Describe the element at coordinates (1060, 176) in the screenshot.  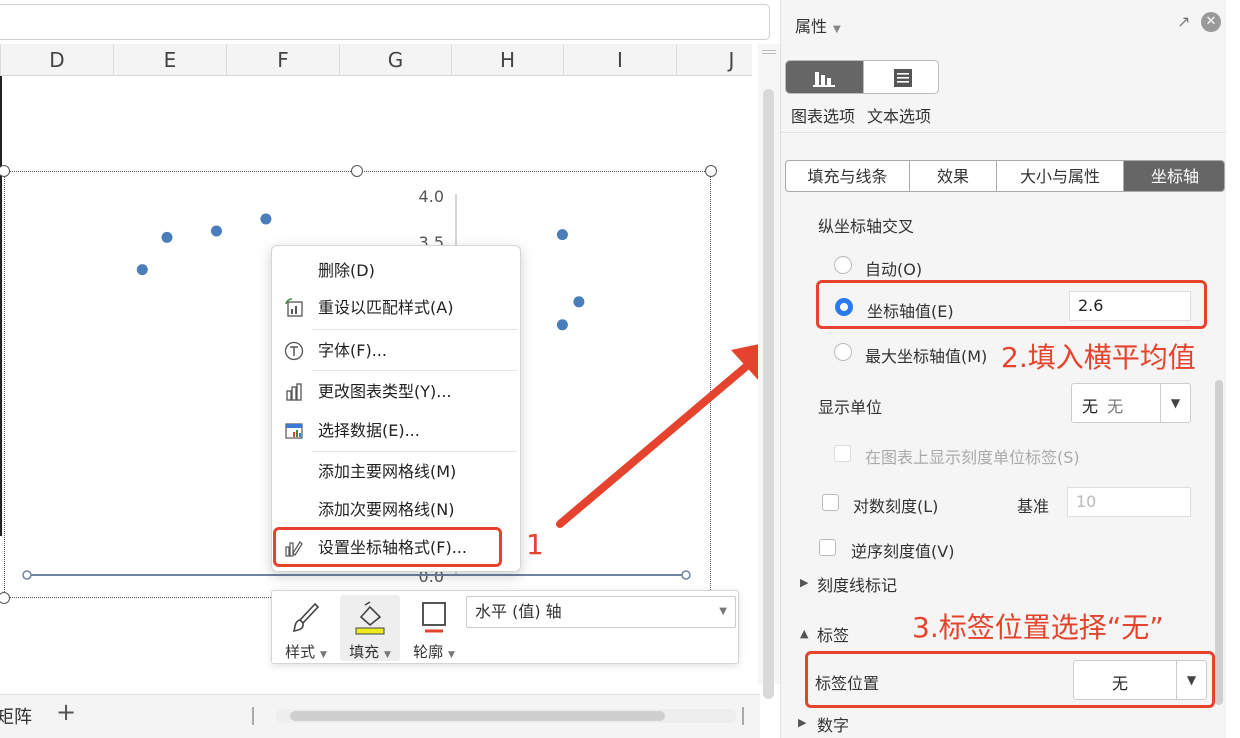
I see `tab-size-properties: 大小与属性` at that location.